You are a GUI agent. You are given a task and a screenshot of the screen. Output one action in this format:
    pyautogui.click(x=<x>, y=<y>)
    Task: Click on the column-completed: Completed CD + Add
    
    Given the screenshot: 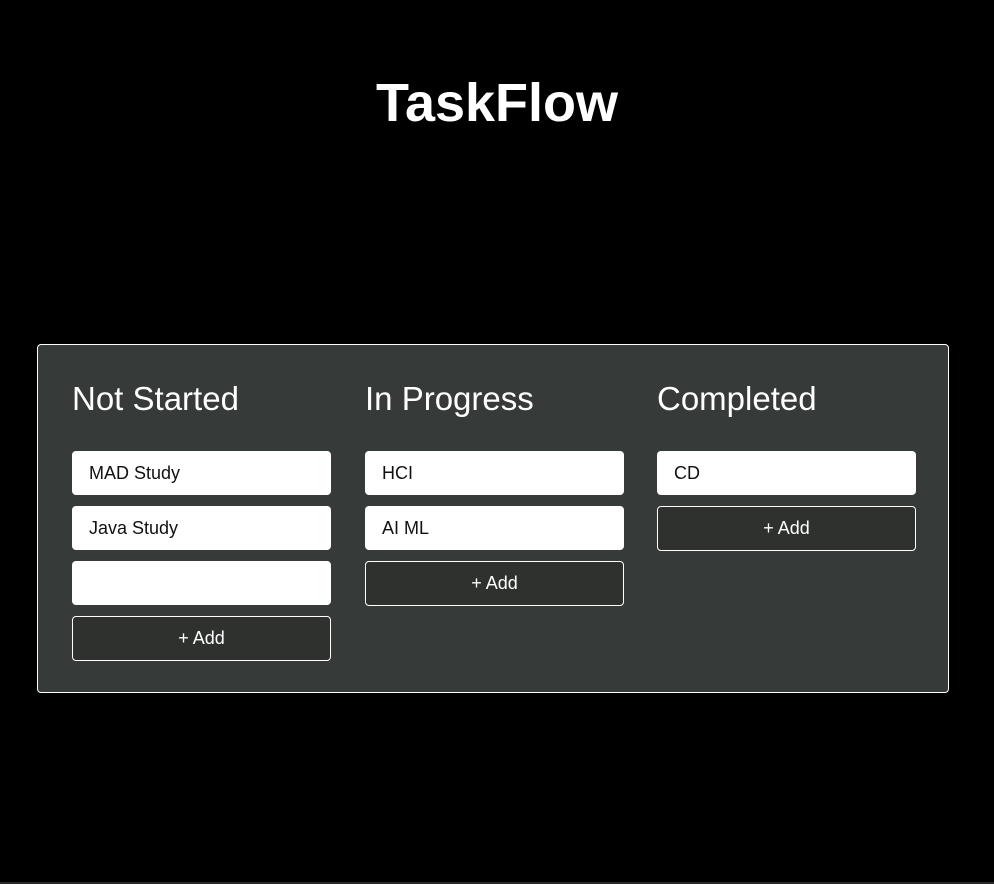 What is the action you would take?
    pyautogui.click(x=786, y=464)
    